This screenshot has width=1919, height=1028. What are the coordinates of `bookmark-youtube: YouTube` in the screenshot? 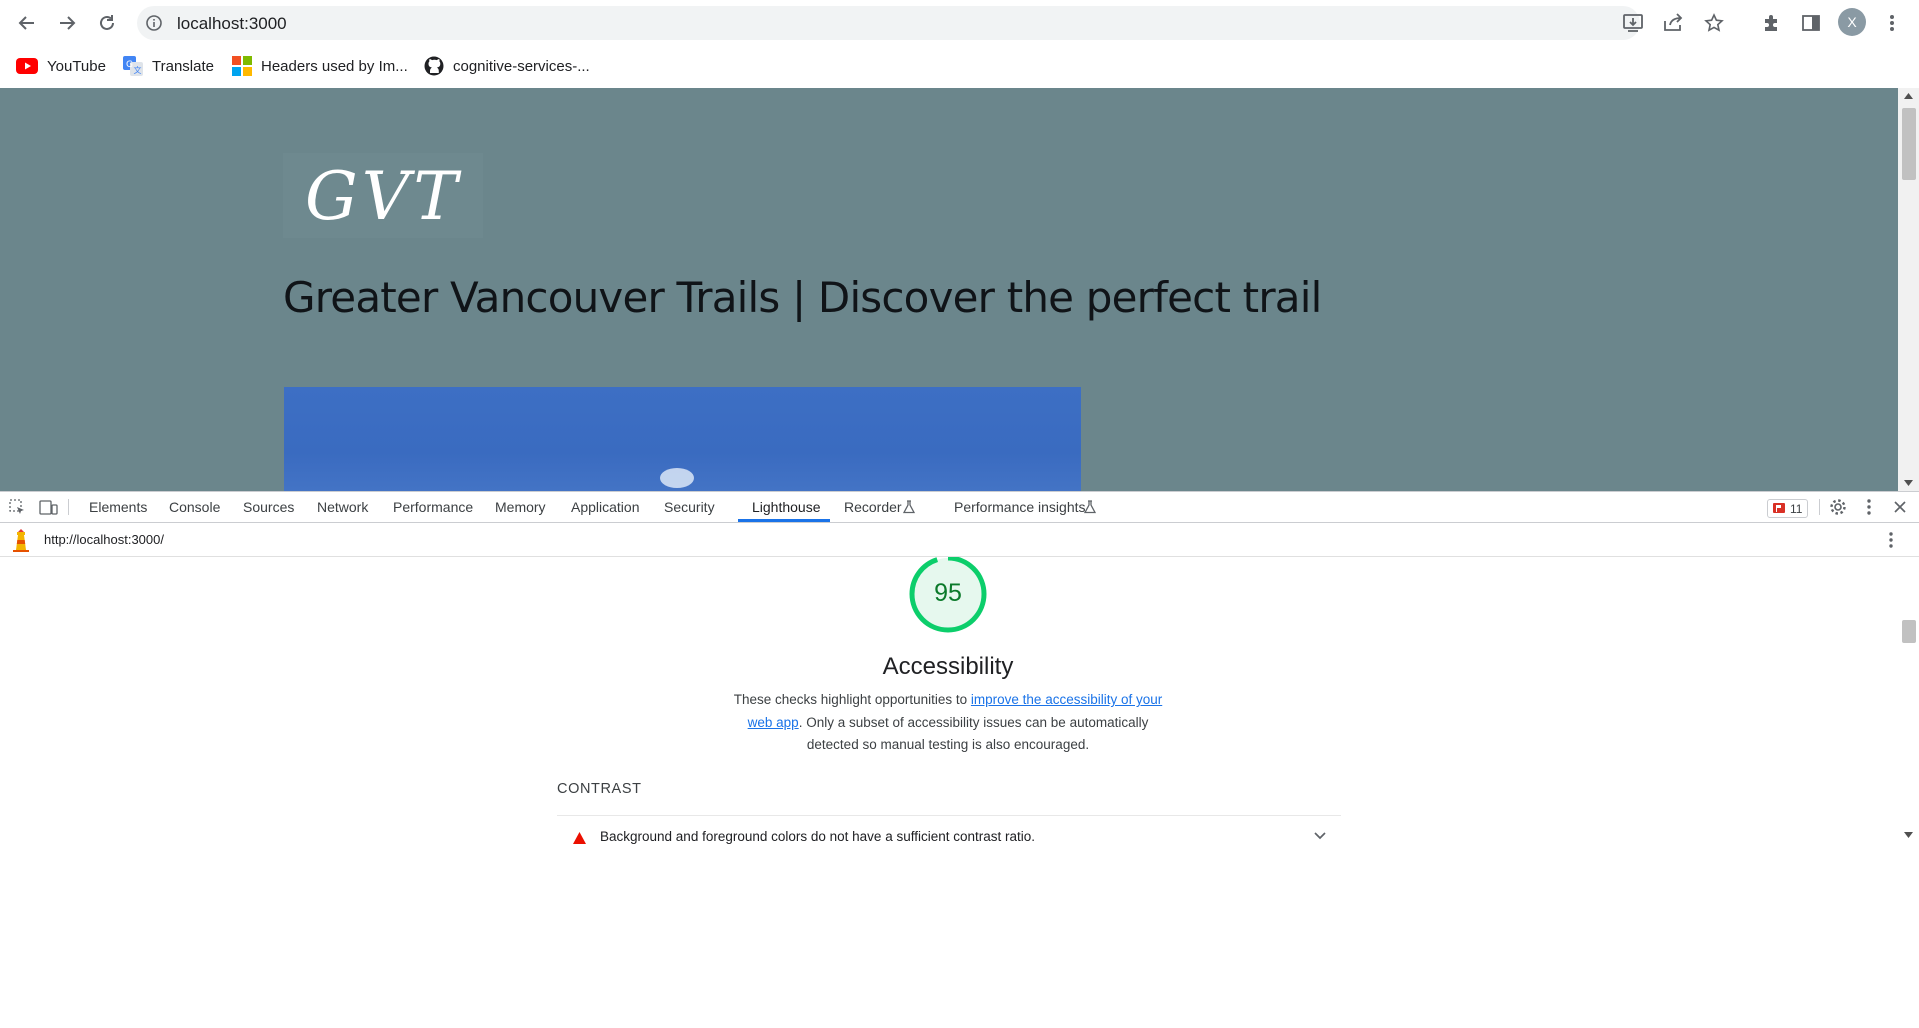 It's located at (61, 66).